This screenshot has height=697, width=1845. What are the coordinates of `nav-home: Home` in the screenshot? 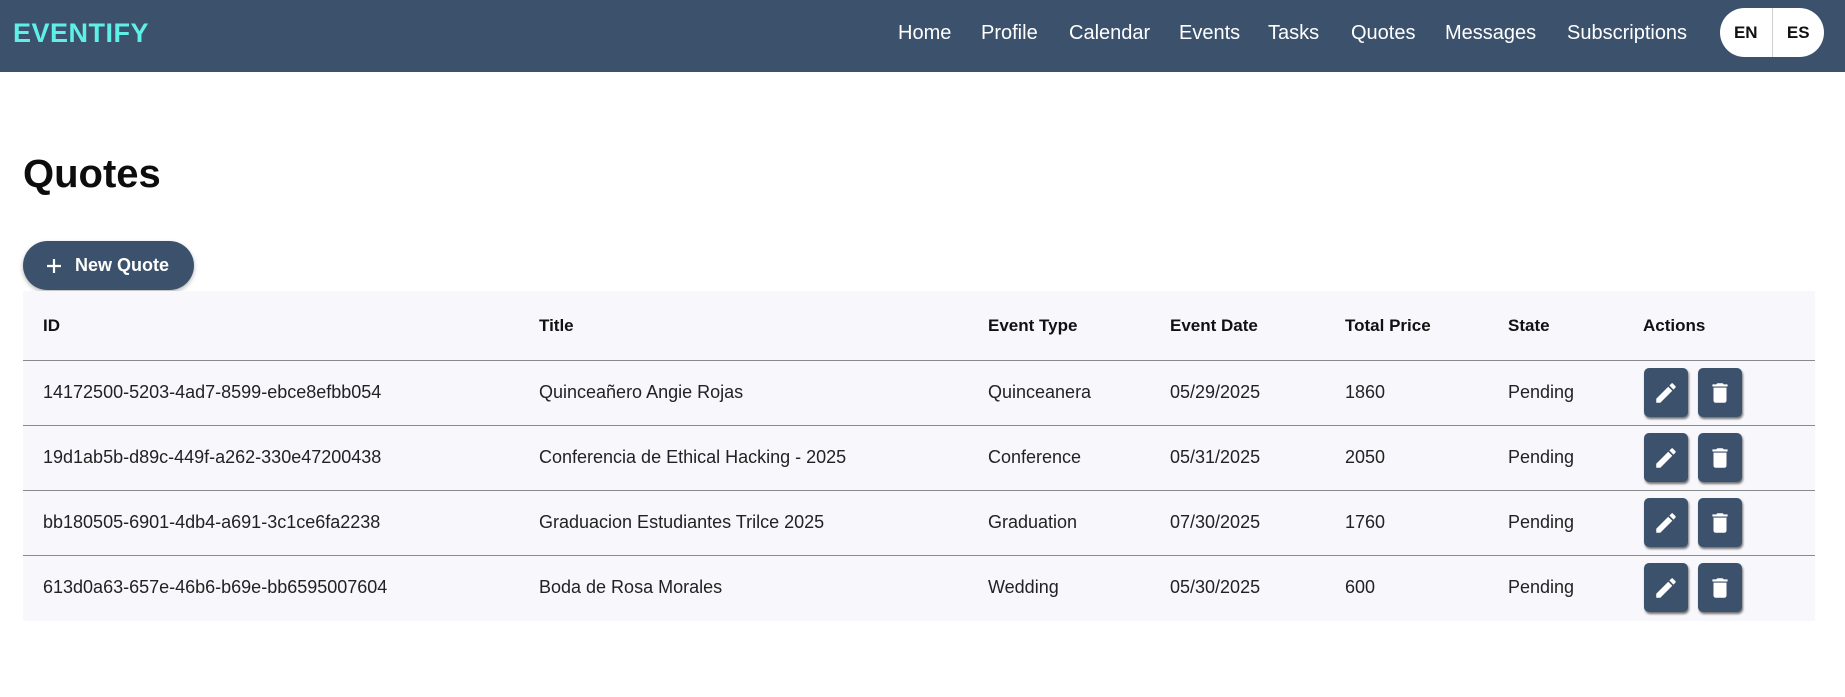 It's located at (924, 33).